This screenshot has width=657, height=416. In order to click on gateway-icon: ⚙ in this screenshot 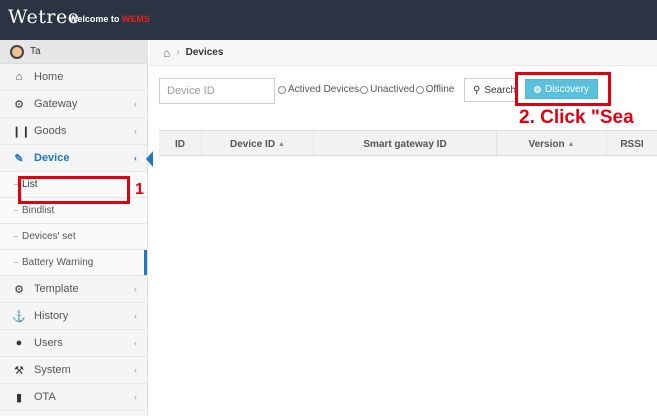, I will do `click(19, 104)`.